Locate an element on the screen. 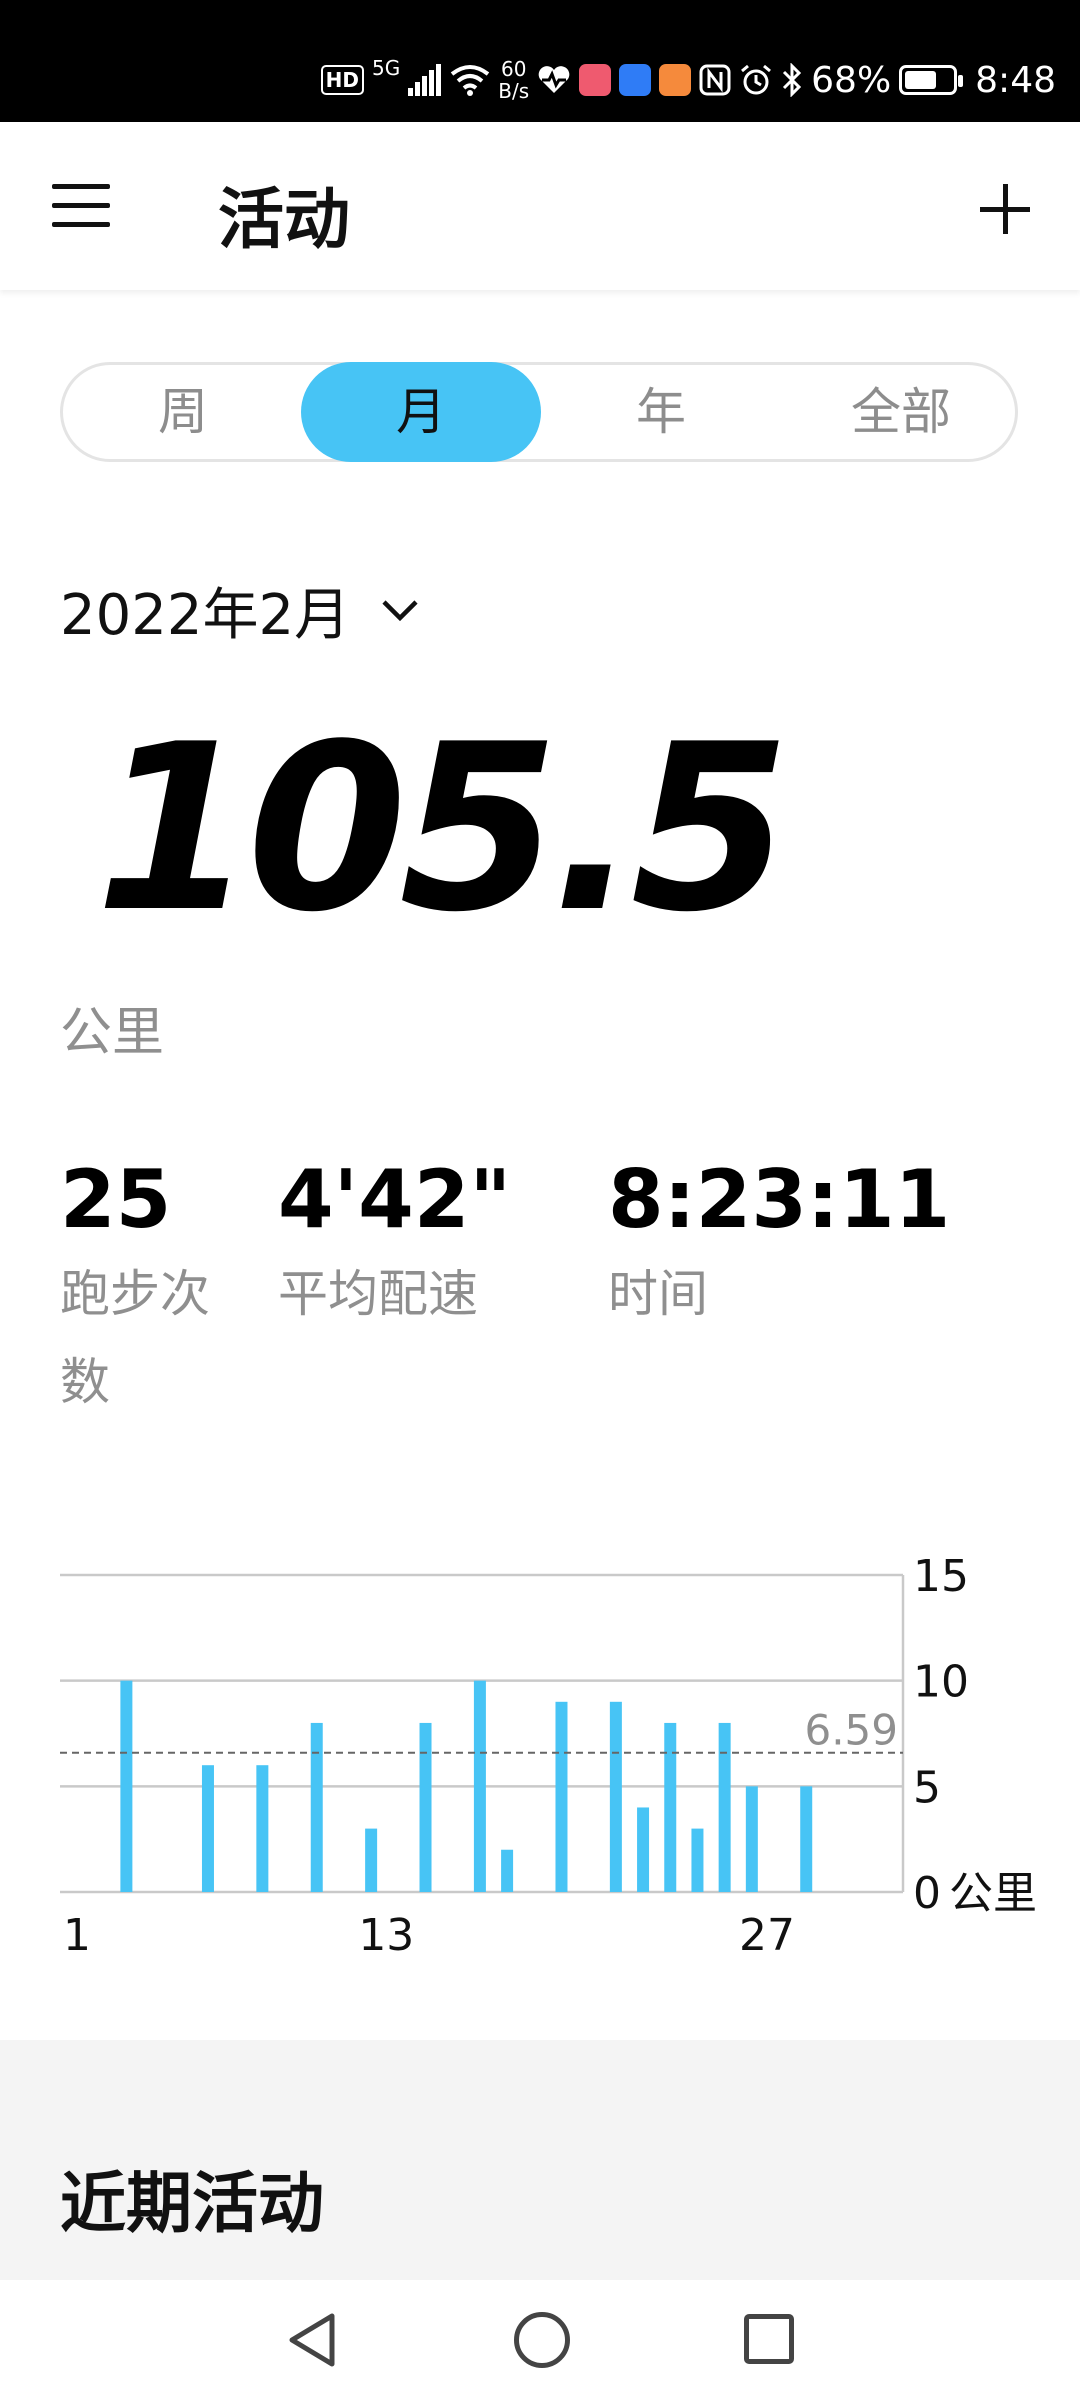  book-app-icon is located at coordinates (595, 80).